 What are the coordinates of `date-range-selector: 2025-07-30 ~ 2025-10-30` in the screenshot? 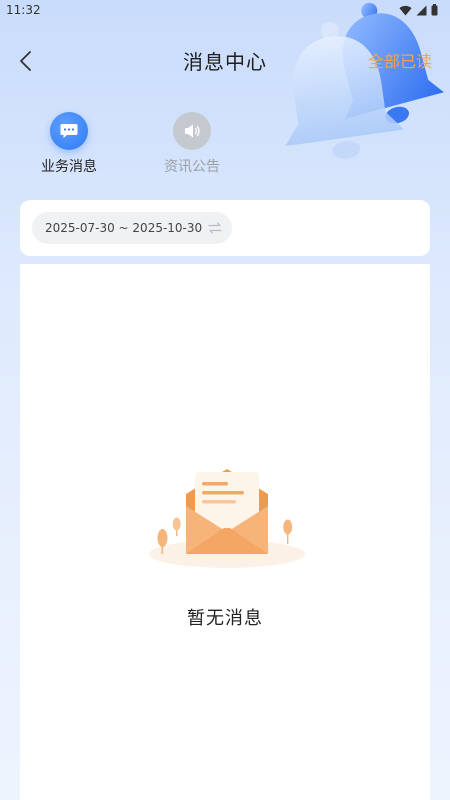 It's located at (132, 228).